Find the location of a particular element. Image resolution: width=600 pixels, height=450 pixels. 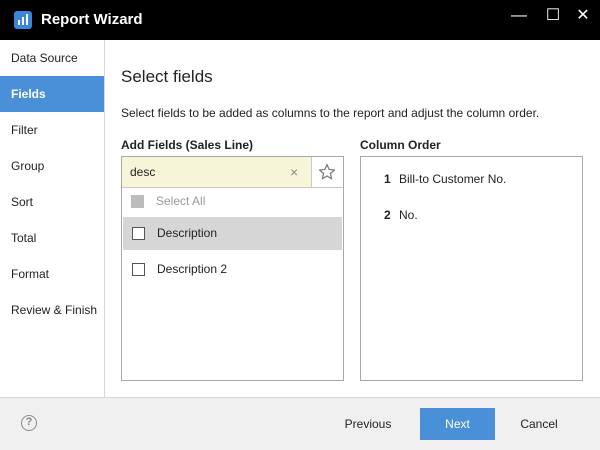

clear-icon: × is located at coordinates (294, 172).